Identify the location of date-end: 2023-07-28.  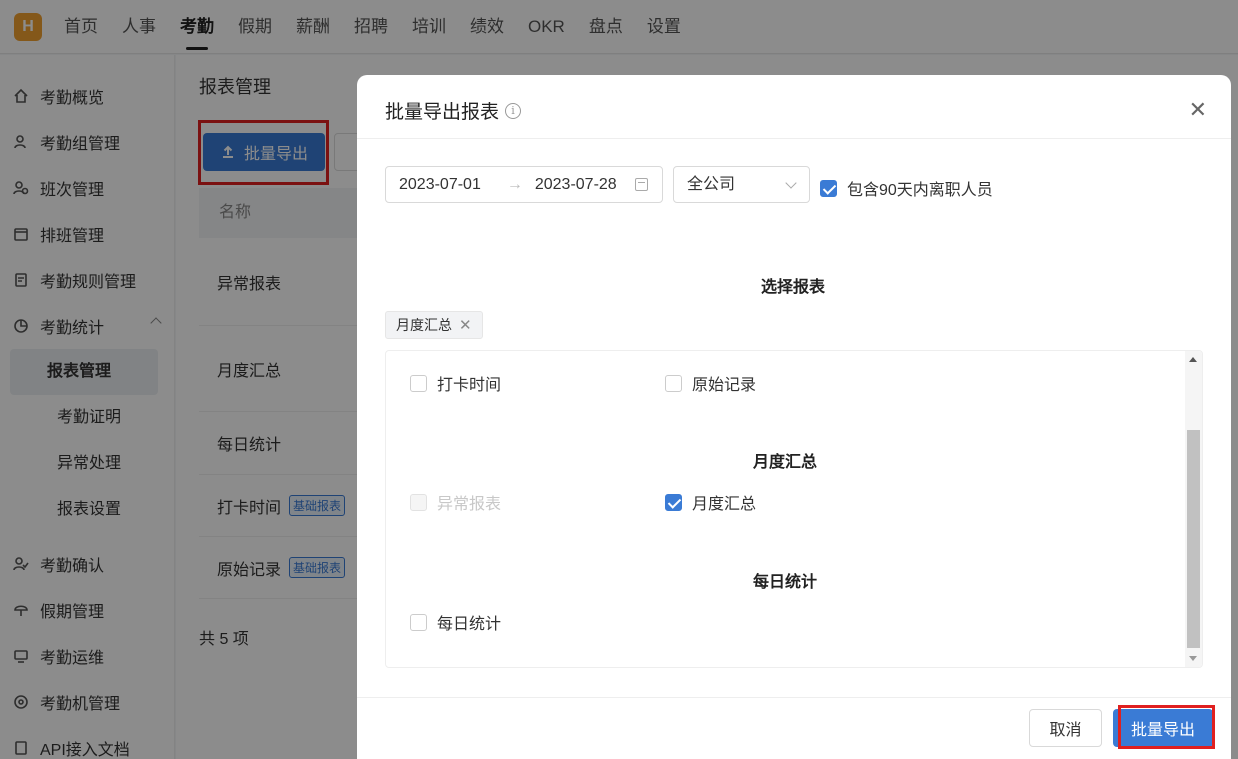
(576, 185).